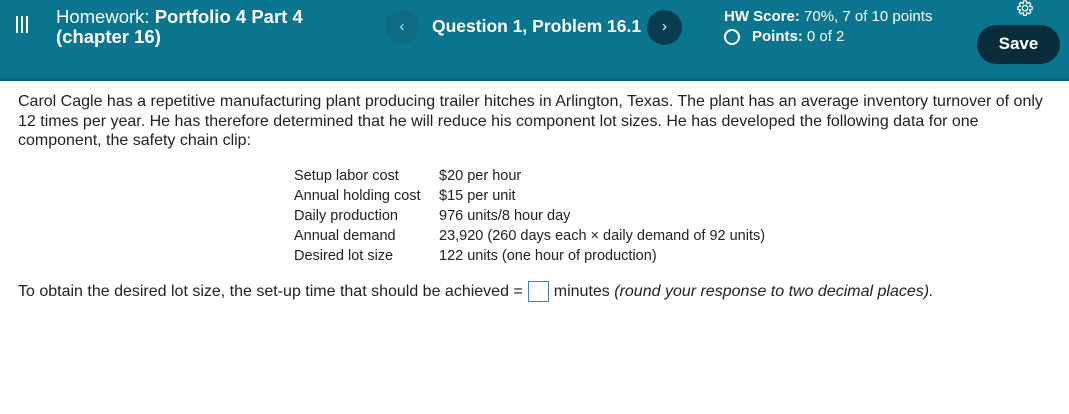 This screenshot has width=1069, height=414. What do you see at coordinates (548, 256) in the screenshot?
I see `data-value: 122 units (one hour of production)` at bounding box center [548, 256].